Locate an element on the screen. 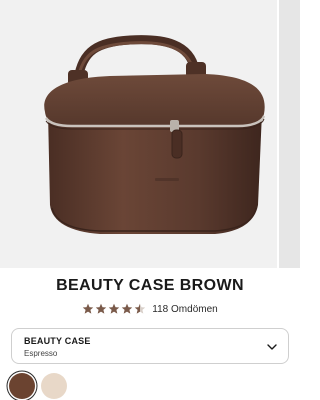 The height and width of the screenshot is (400, 320). color-swatch-beige is located at coordinates (54, 386).